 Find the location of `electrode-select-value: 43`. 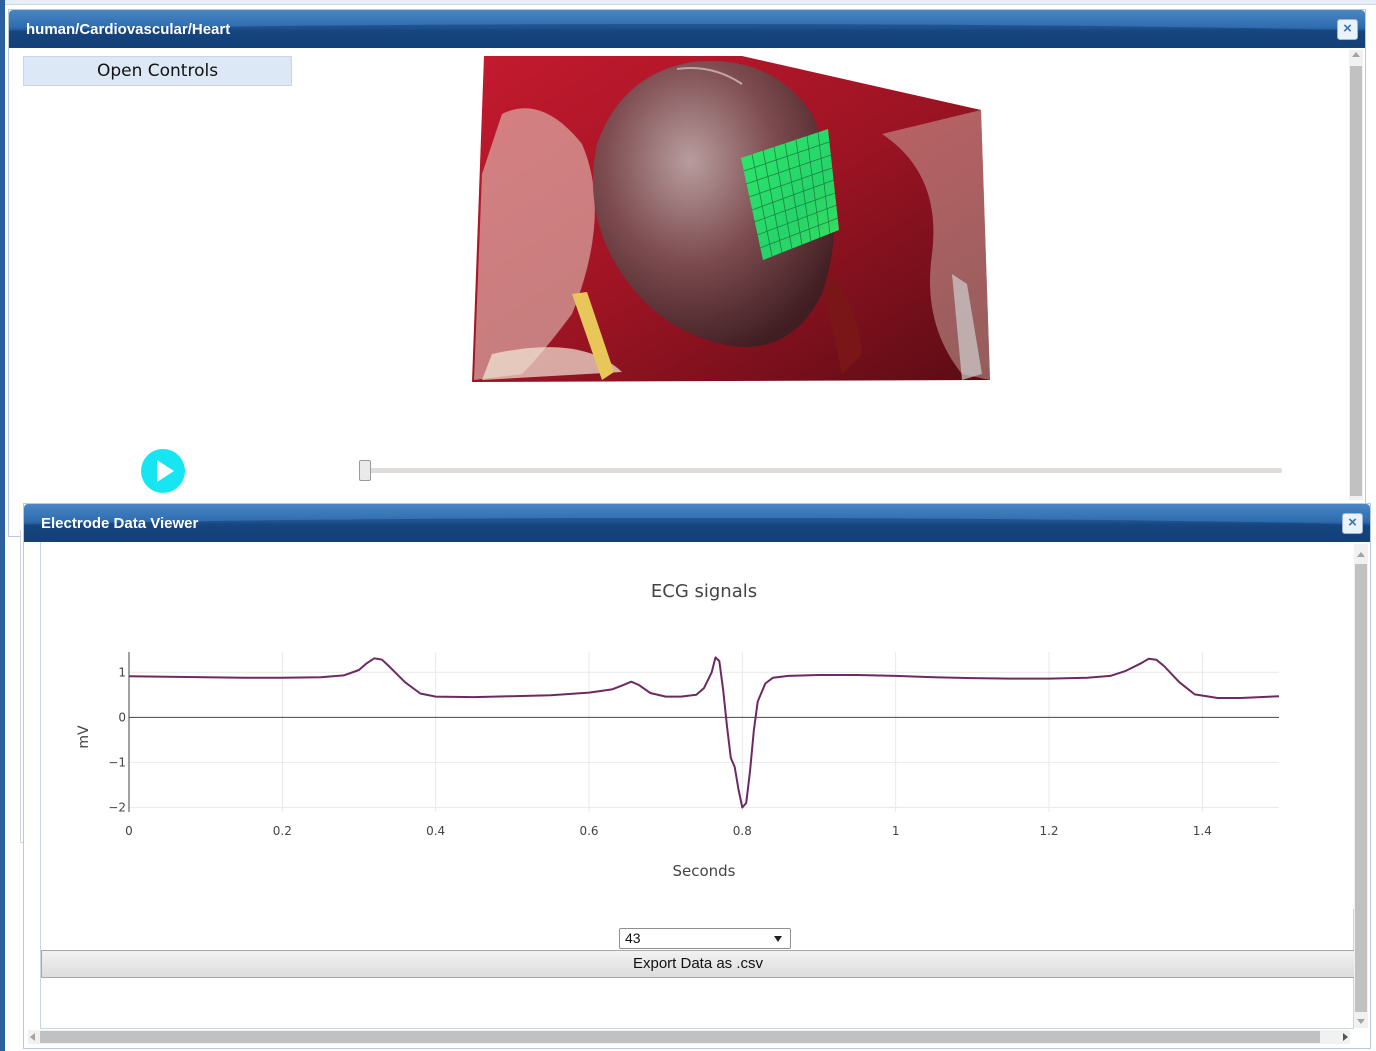

electrode-select-value: 43 is located at coordinates (633, 938).